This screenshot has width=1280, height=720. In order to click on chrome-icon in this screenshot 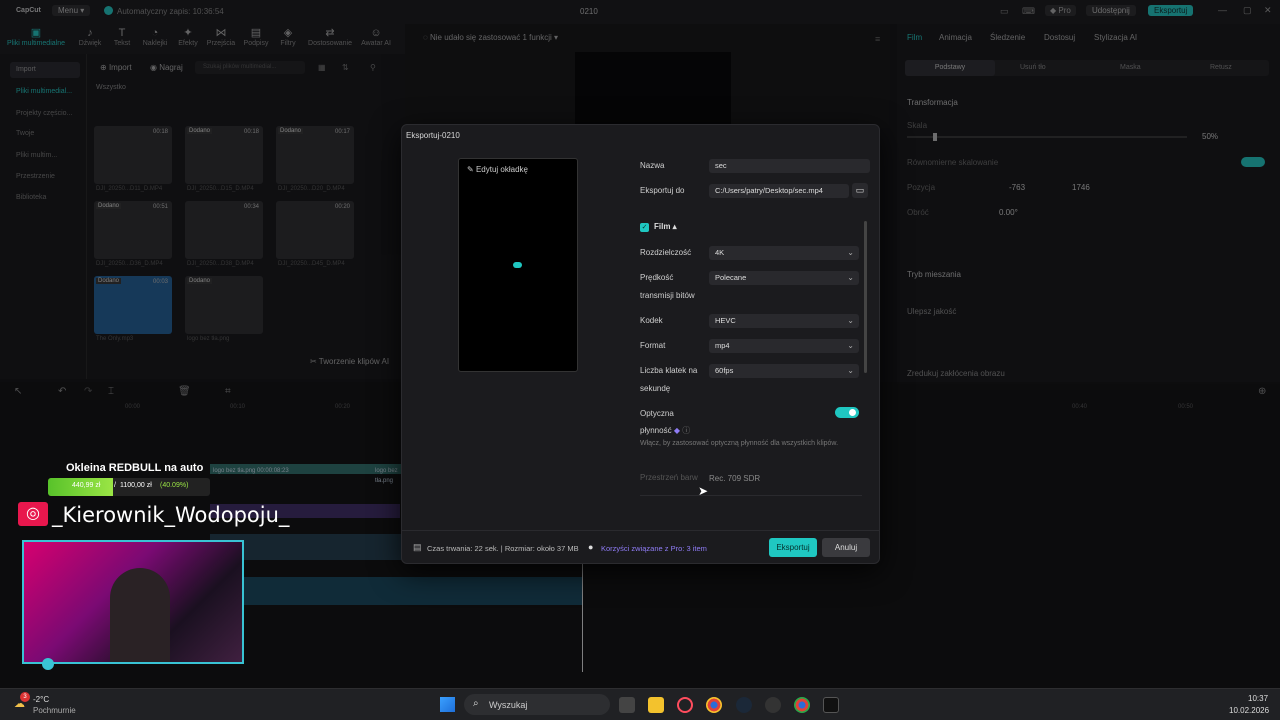, I will do `click(714, 705)`.